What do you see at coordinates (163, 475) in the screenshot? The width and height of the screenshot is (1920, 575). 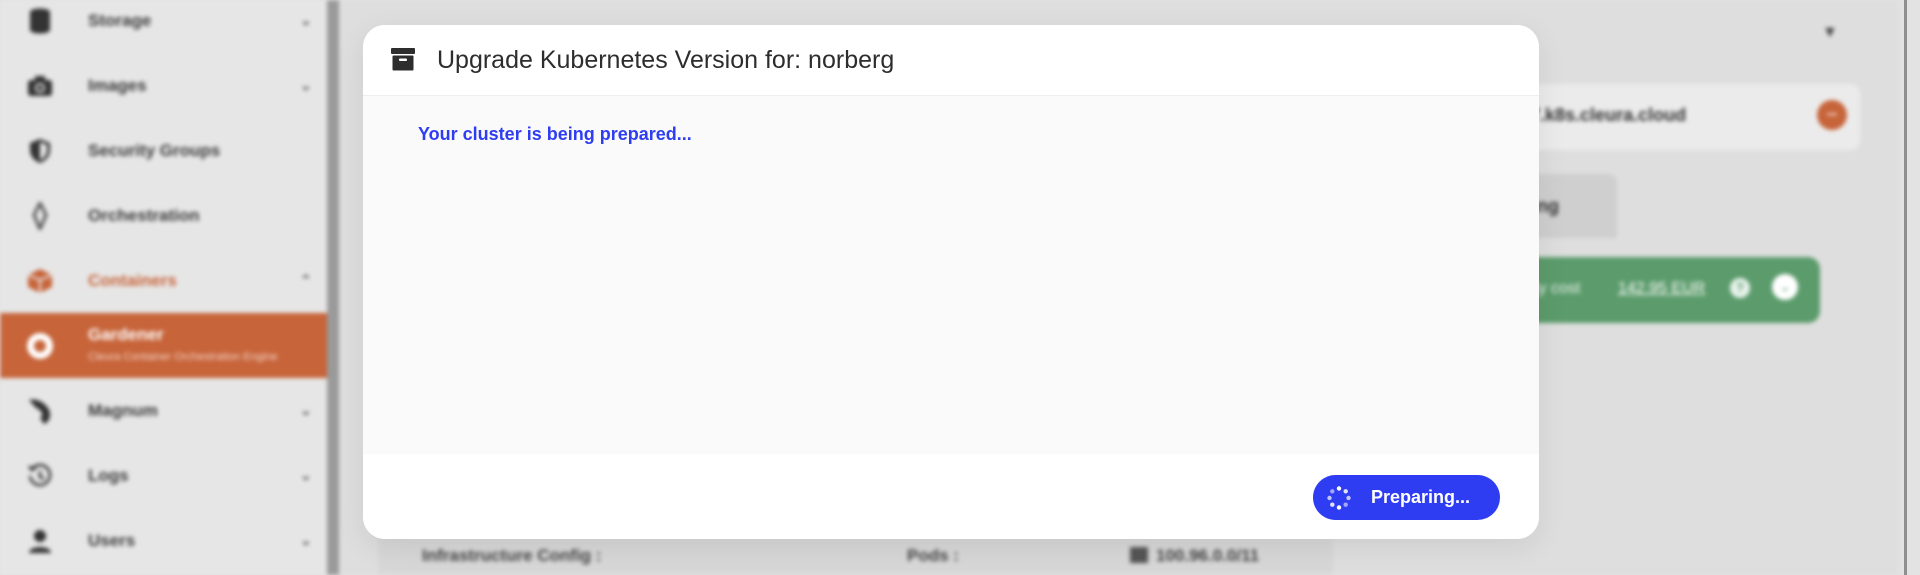 I see `sidebar-item-logs: Logs ⌄` at bounding box center [163, 475].